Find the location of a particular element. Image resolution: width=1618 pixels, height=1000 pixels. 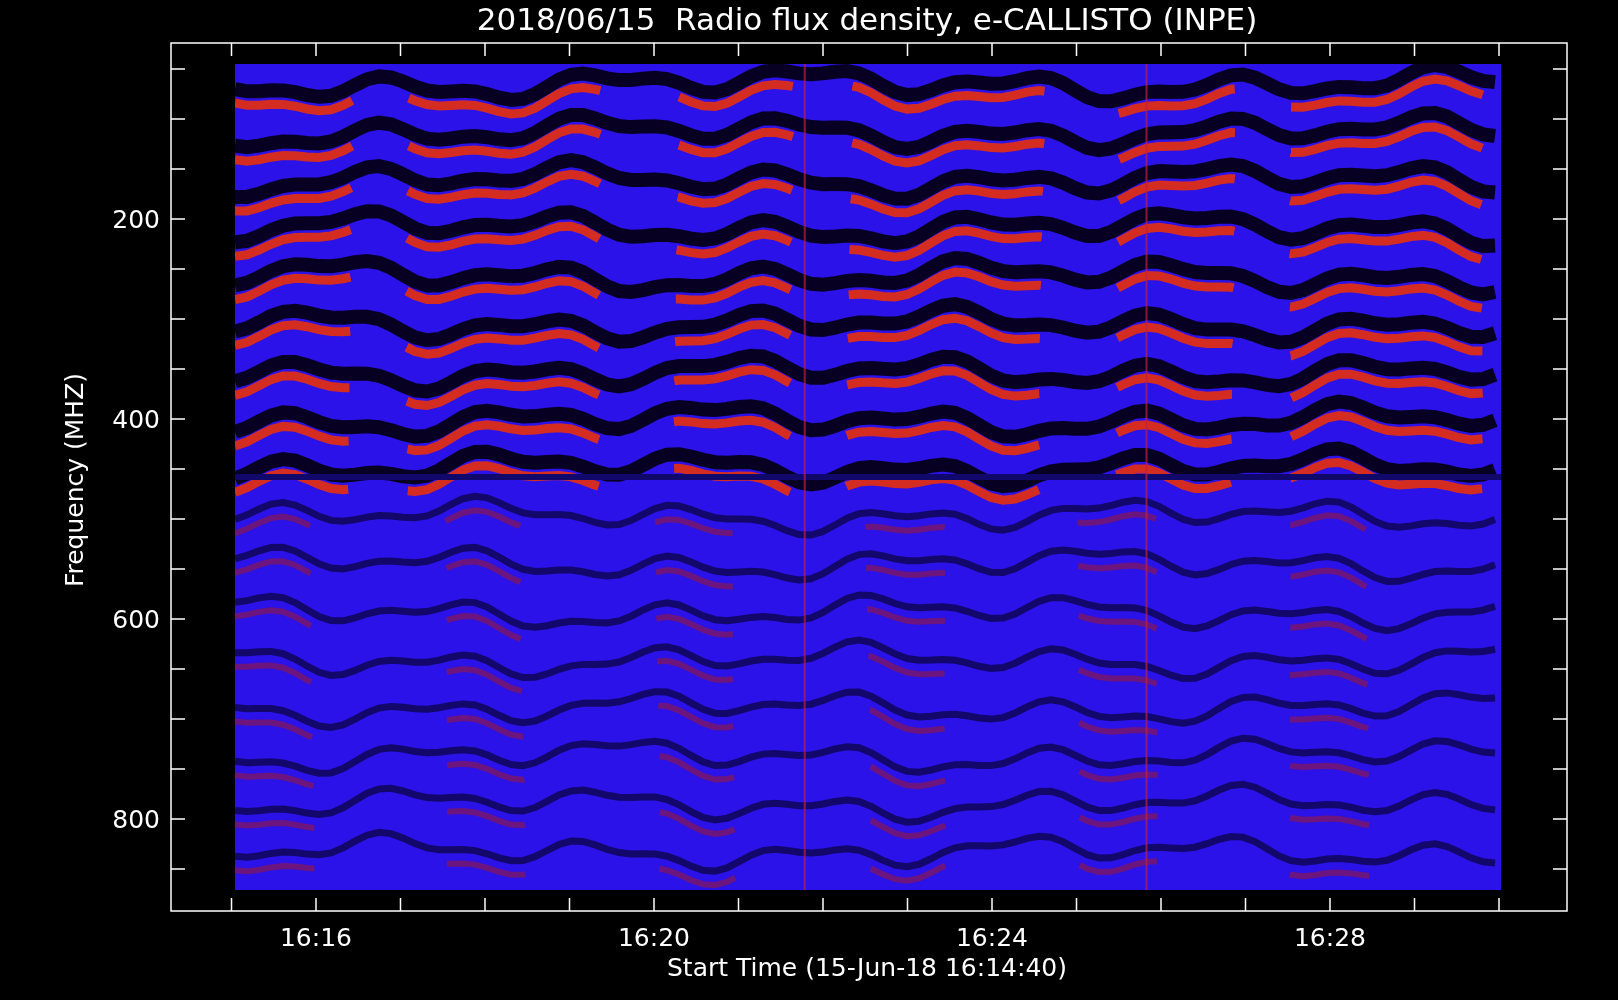

y-tick-label: 600 is located at coordinates (136, 619).